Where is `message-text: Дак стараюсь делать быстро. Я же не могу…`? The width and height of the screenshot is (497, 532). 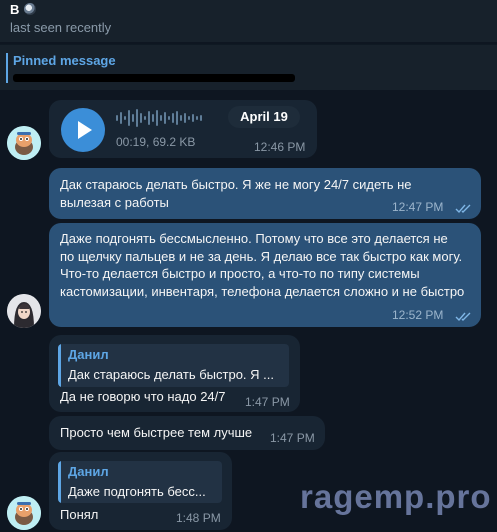 message-text: Дак стараюсь делать быстро. Я же не могу… is located at coordinates (236, 193).